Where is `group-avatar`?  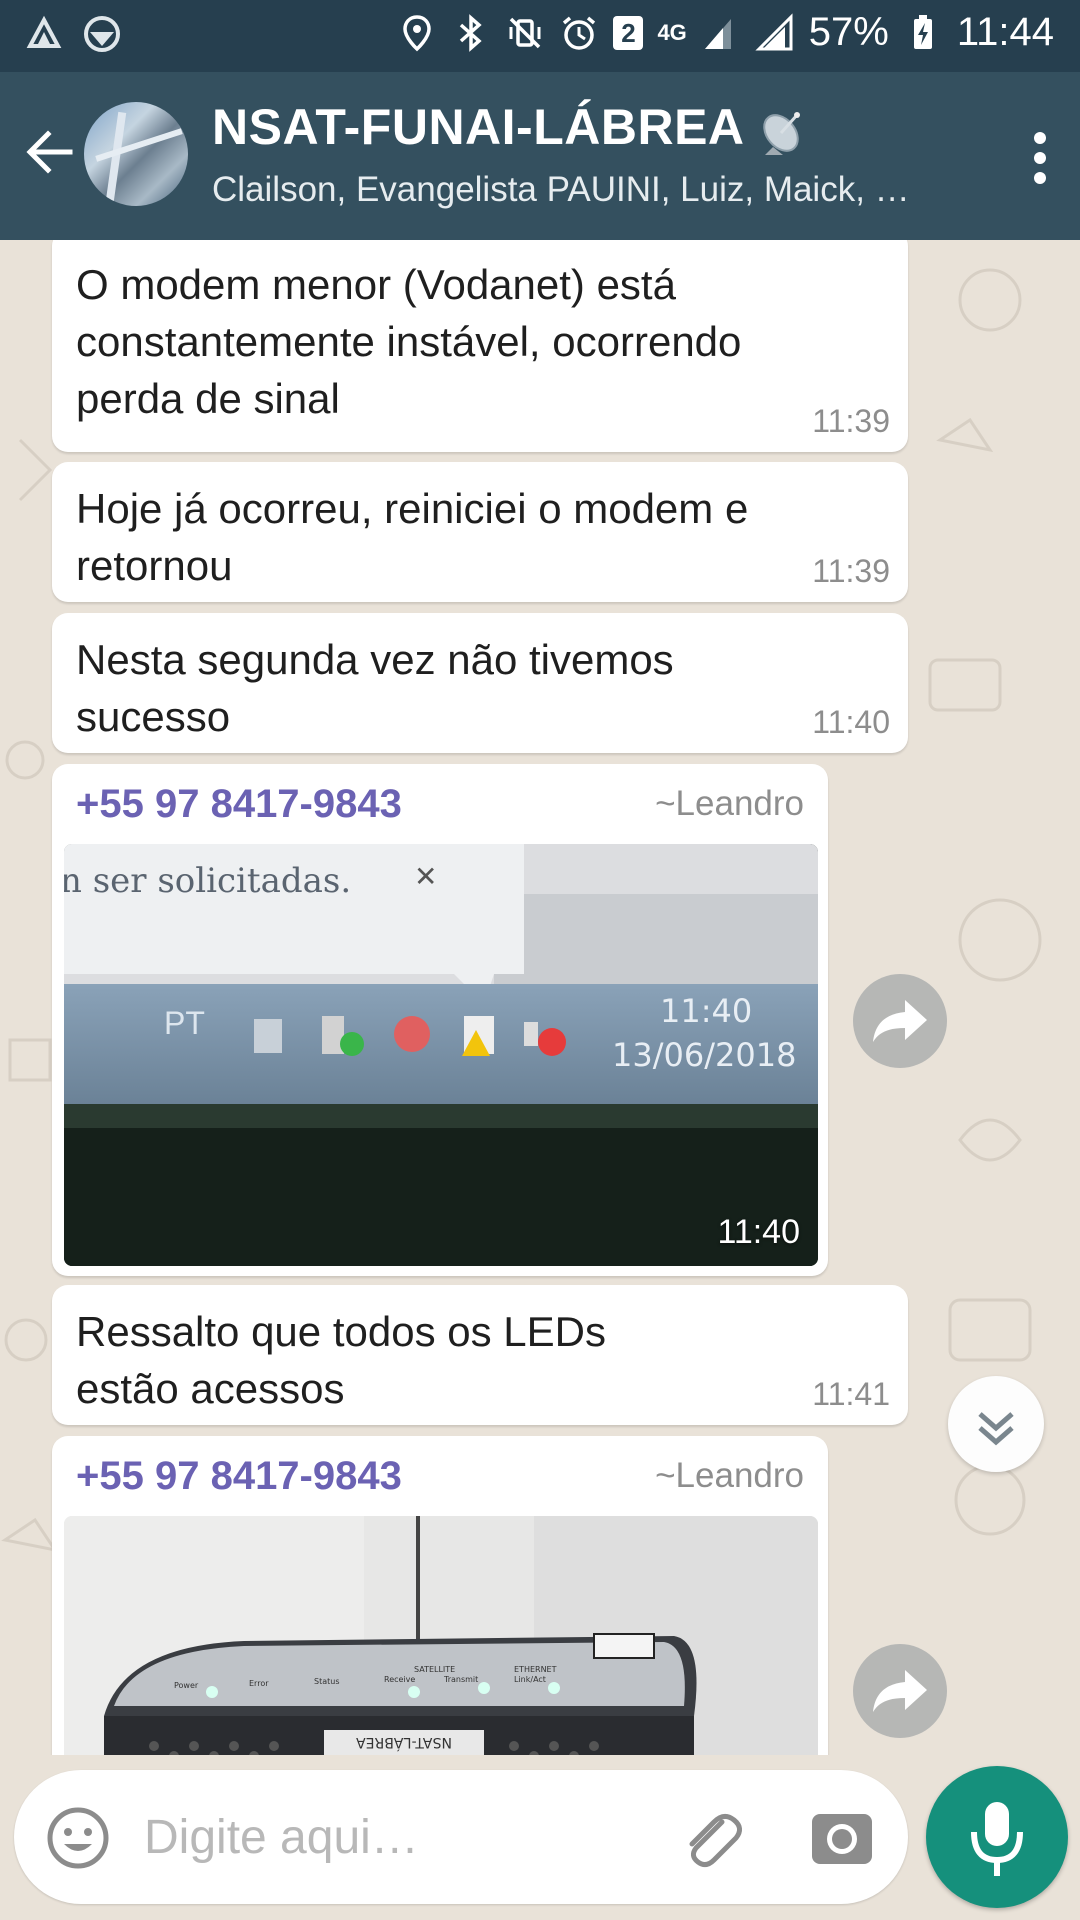 group-avatar is located at coordinates (136, 154).